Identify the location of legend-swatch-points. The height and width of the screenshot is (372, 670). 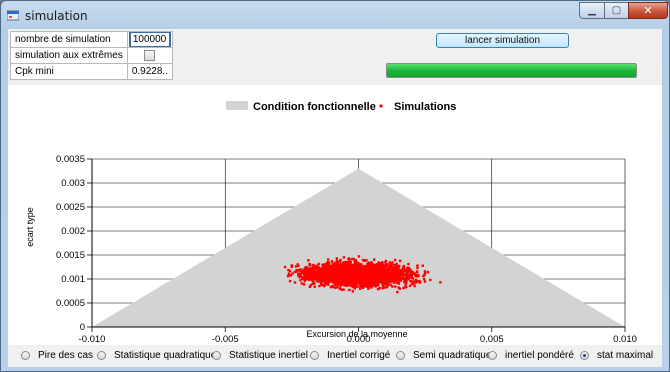
(381, 106).